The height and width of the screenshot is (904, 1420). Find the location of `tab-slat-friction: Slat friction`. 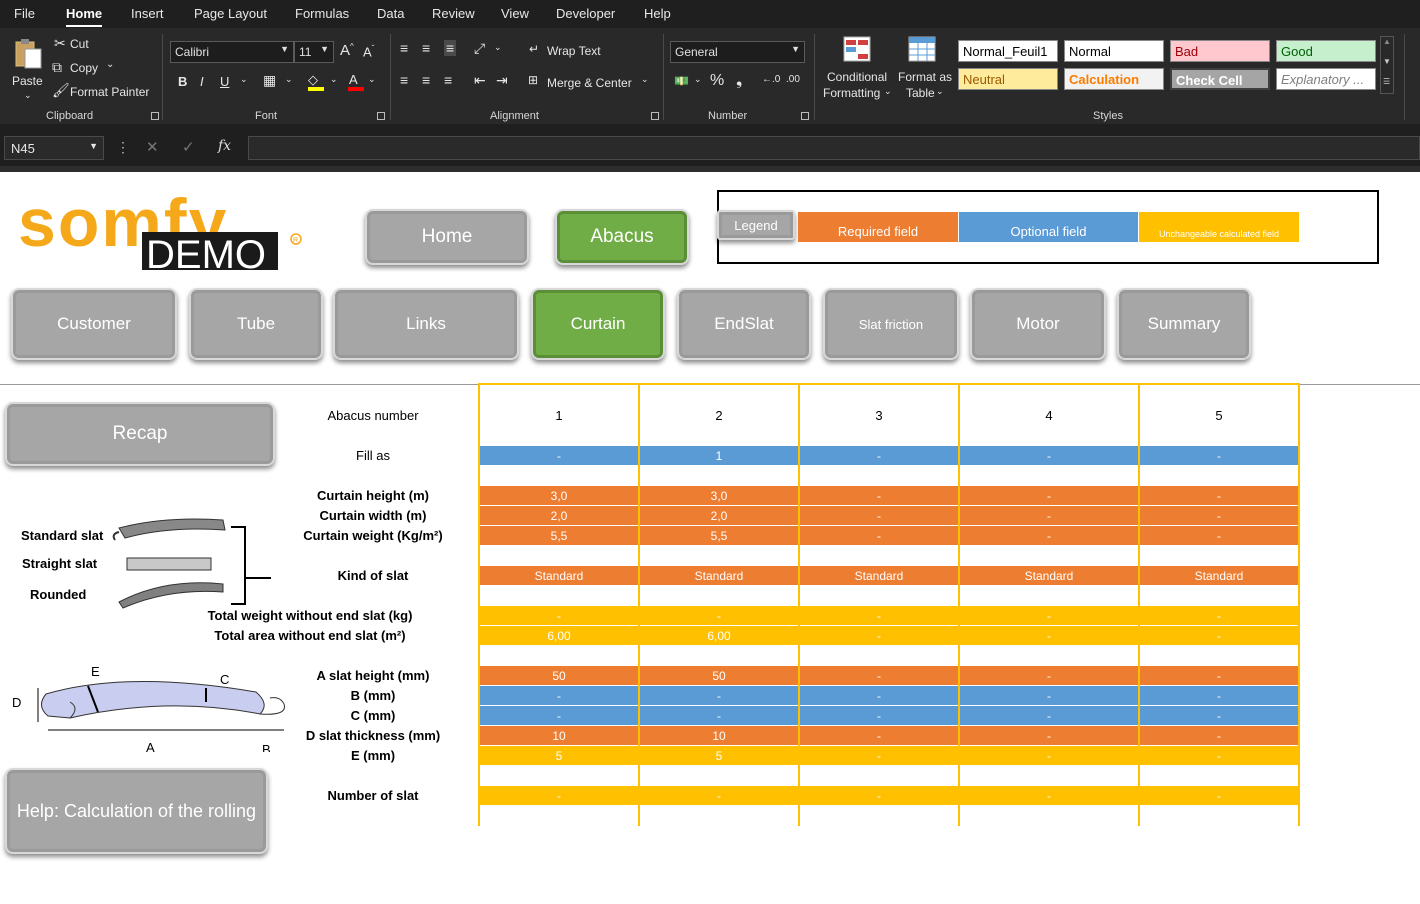

tab-slat-friction: Slat friction is located at coordinates (891, 324).